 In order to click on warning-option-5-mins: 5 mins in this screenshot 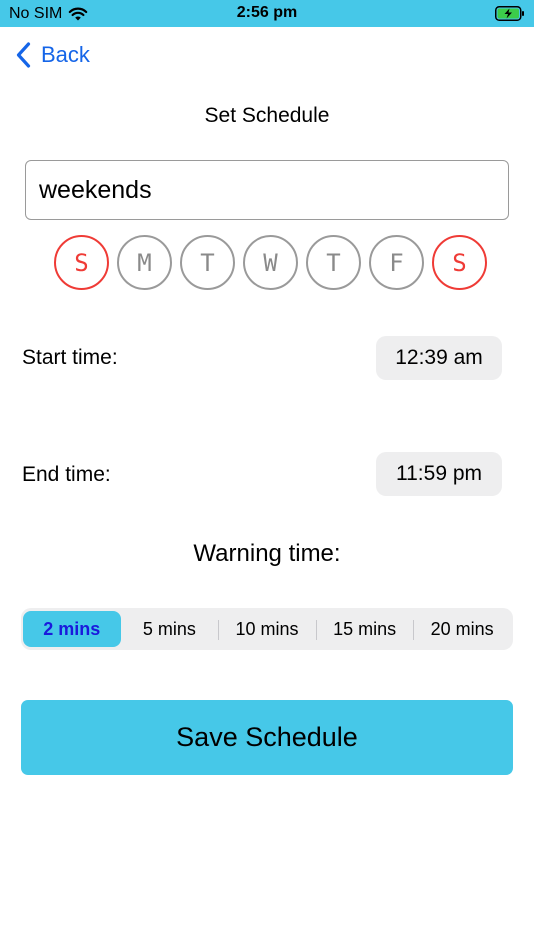, I will do `click(170, 629)`.